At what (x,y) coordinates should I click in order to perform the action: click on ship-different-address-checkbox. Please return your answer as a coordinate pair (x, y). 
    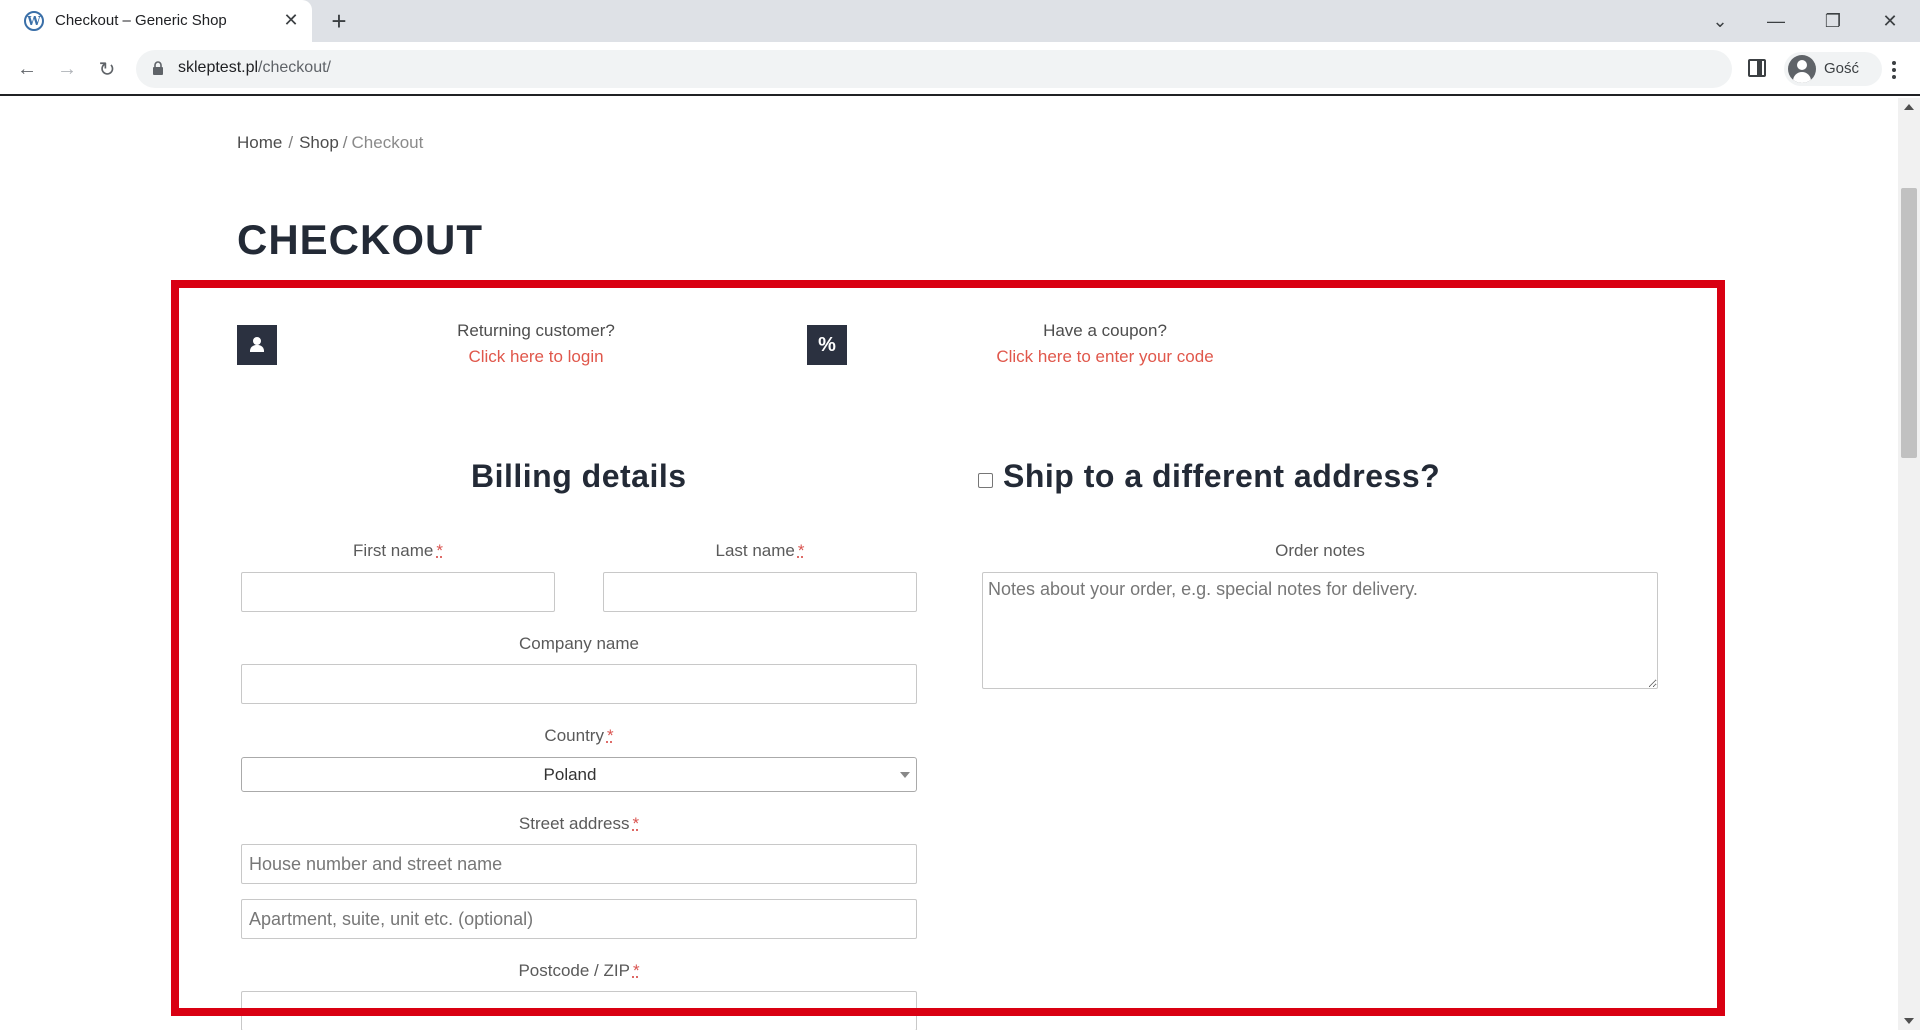
    Looking at the image, I should click on (985, 480).